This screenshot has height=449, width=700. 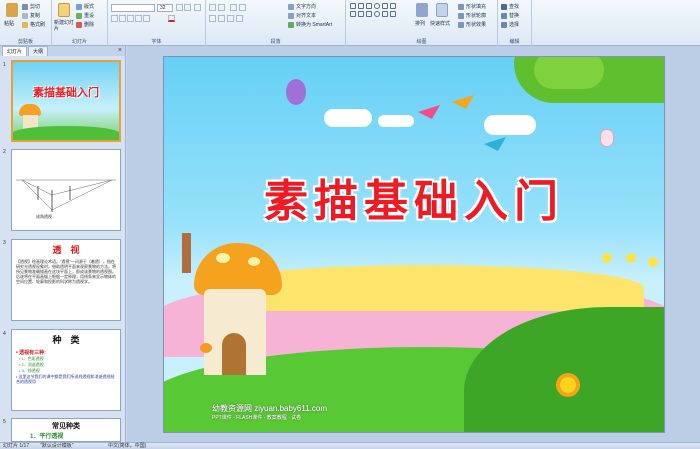 What do you see at coordinates (414, 197) in the screenshot?
I see `slide-title: 素描基础入门` at bounding box center [414, 197].